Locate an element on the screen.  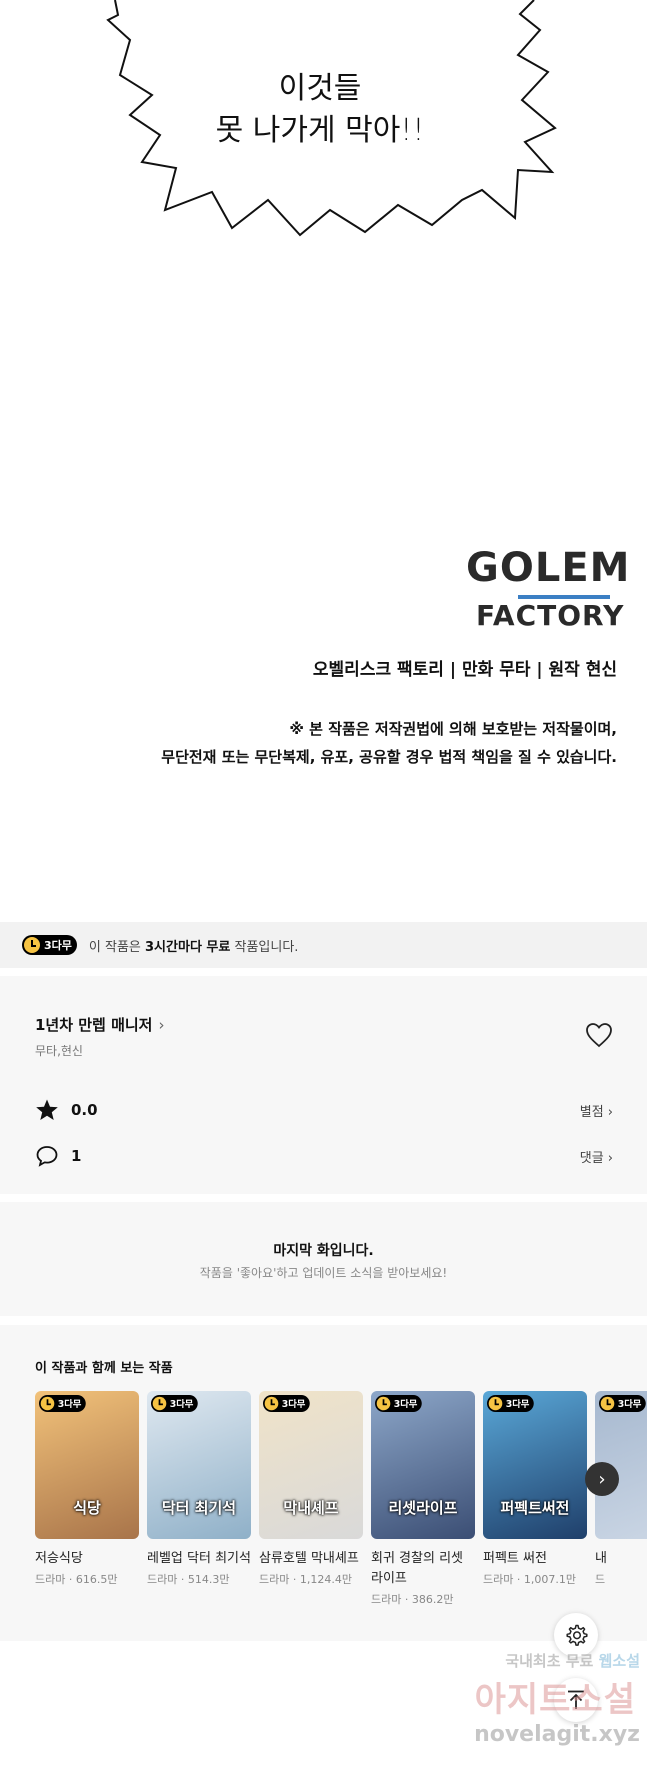
rec-card: 3다무 리셋라이프 회귀 경찰의 리셋 라이프 드라마 · 386.2만 is located at coordinates (423, 1499).